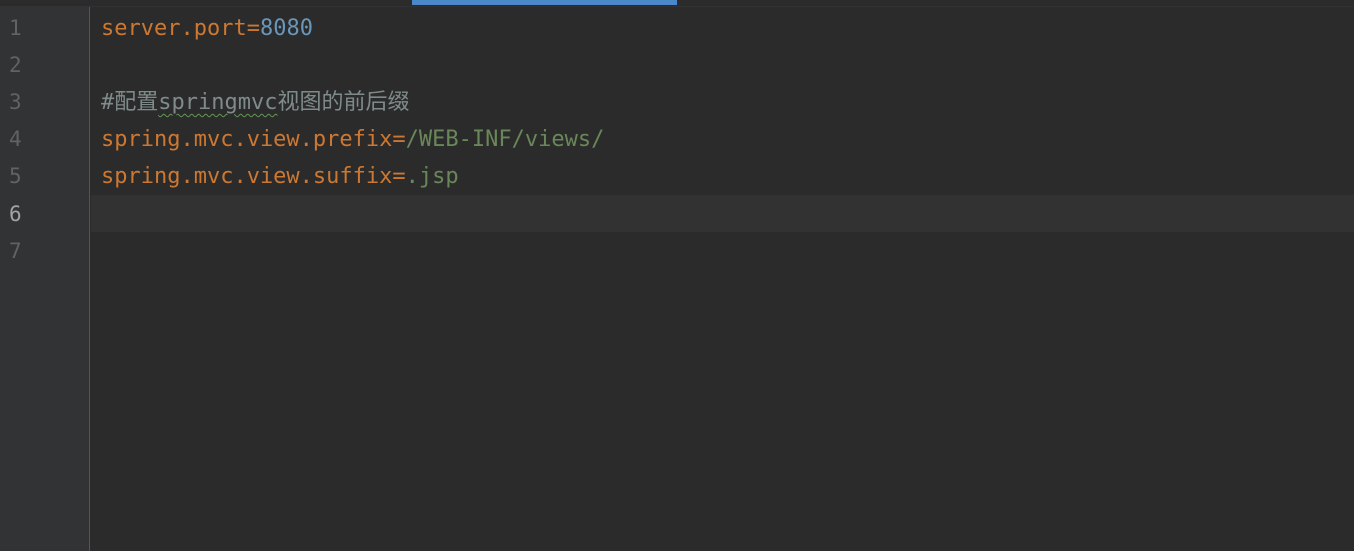 The width and height of the screenshot is (1354, 551). Describe the element at coordinates (15, 139) in the screenshot. I see `line-number: 4` at that location.